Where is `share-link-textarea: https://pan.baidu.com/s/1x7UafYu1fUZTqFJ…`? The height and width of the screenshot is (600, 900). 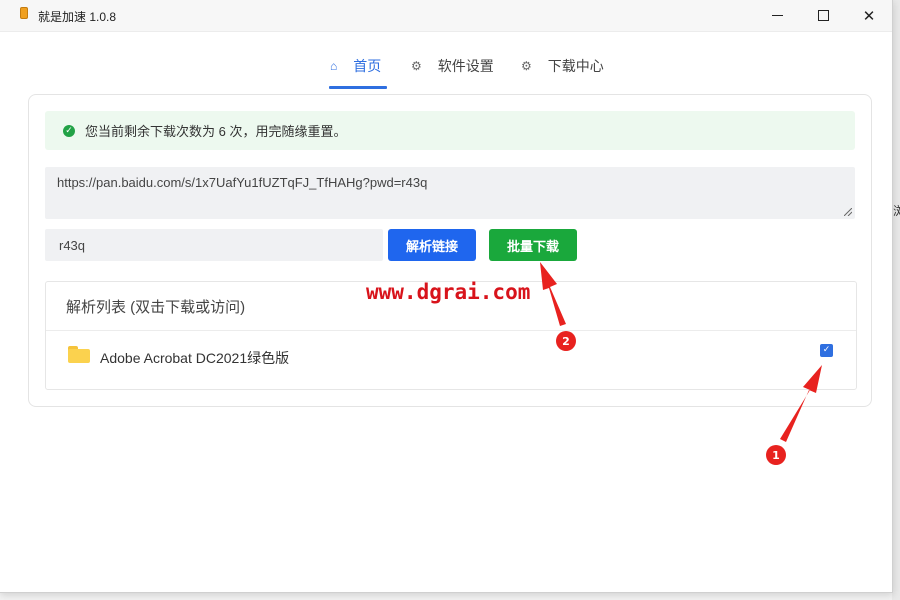 share-link-textarea: https://pan.baidu.com/s/1x7UafYu1fUZTqFJ… is located at coordinates (450, 193).